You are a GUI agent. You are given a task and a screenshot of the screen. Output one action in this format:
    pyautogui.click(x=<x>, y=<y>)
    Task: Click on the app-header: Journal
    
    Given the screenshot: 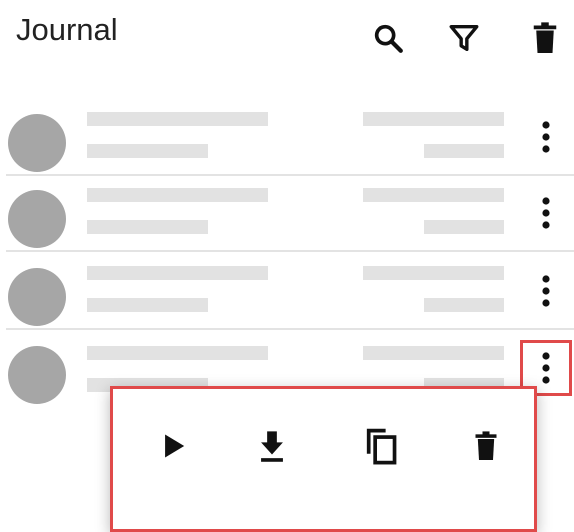 What is the action you would take?
    pyautogui.click(x=287, y=37)
    